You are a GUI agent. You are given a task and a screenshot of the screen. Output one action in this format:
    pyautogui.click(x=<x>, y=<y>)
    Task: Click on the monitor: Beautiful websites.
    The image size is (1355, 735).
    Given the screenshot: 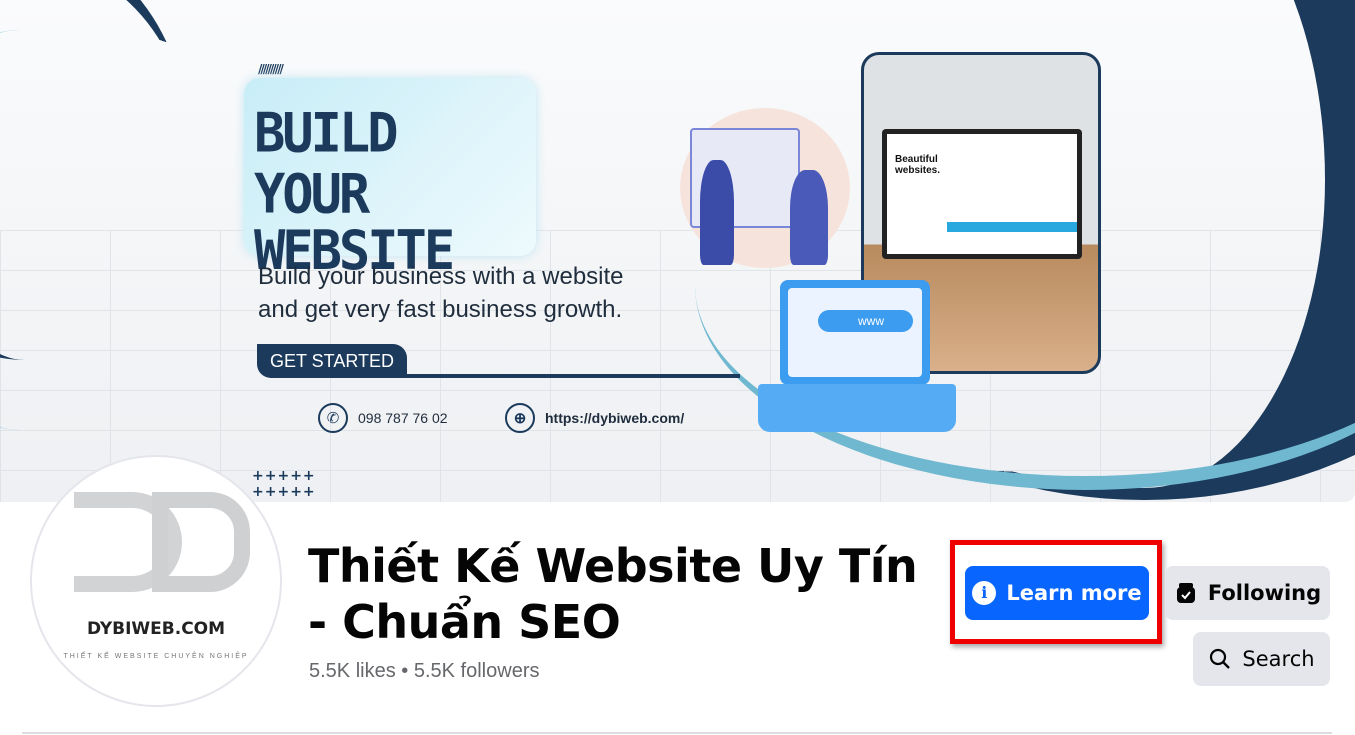 What is the action you would take?
    pyautogui.click(x=982, y=194)
    